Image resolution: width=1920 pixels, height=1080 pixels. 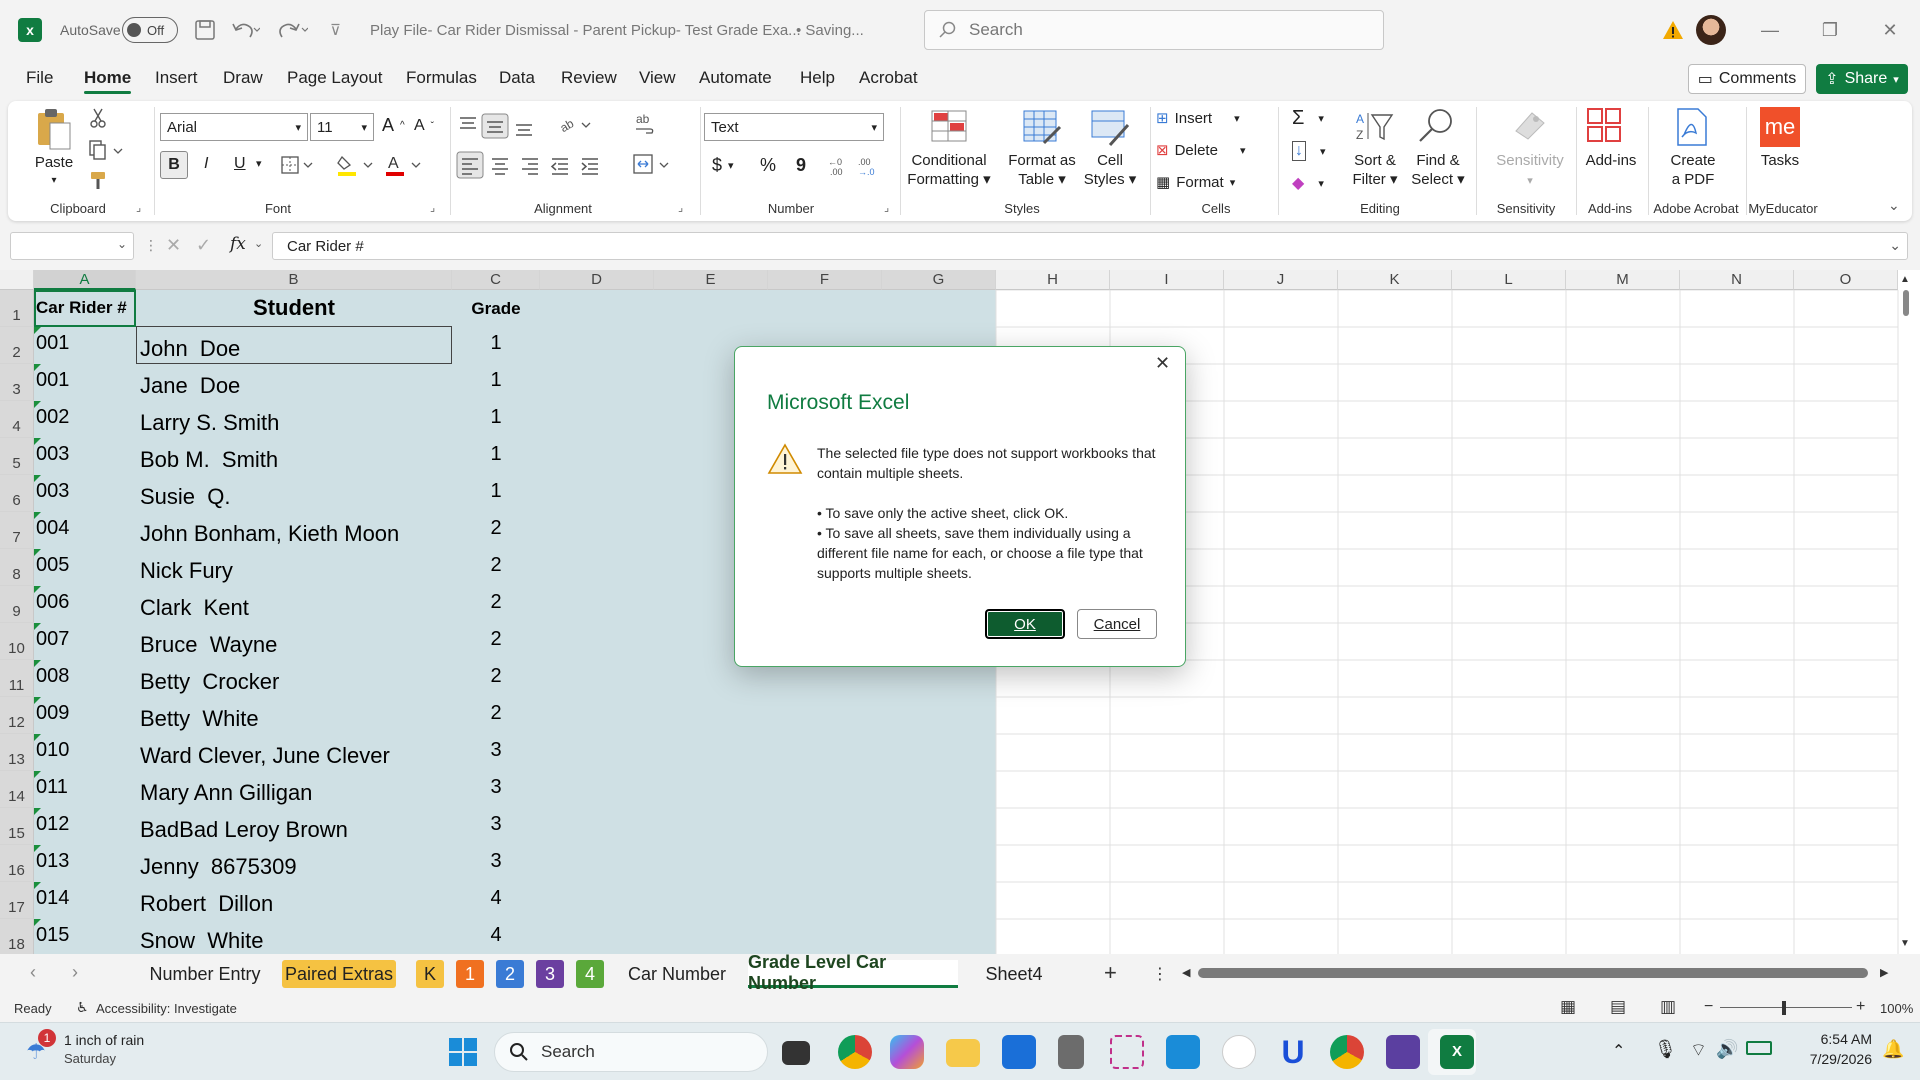 What do you see at coordinates (1708, 1007) in the screenshot?
I see `zoom-out-icon: −` at bounding box center [1708, 1007].